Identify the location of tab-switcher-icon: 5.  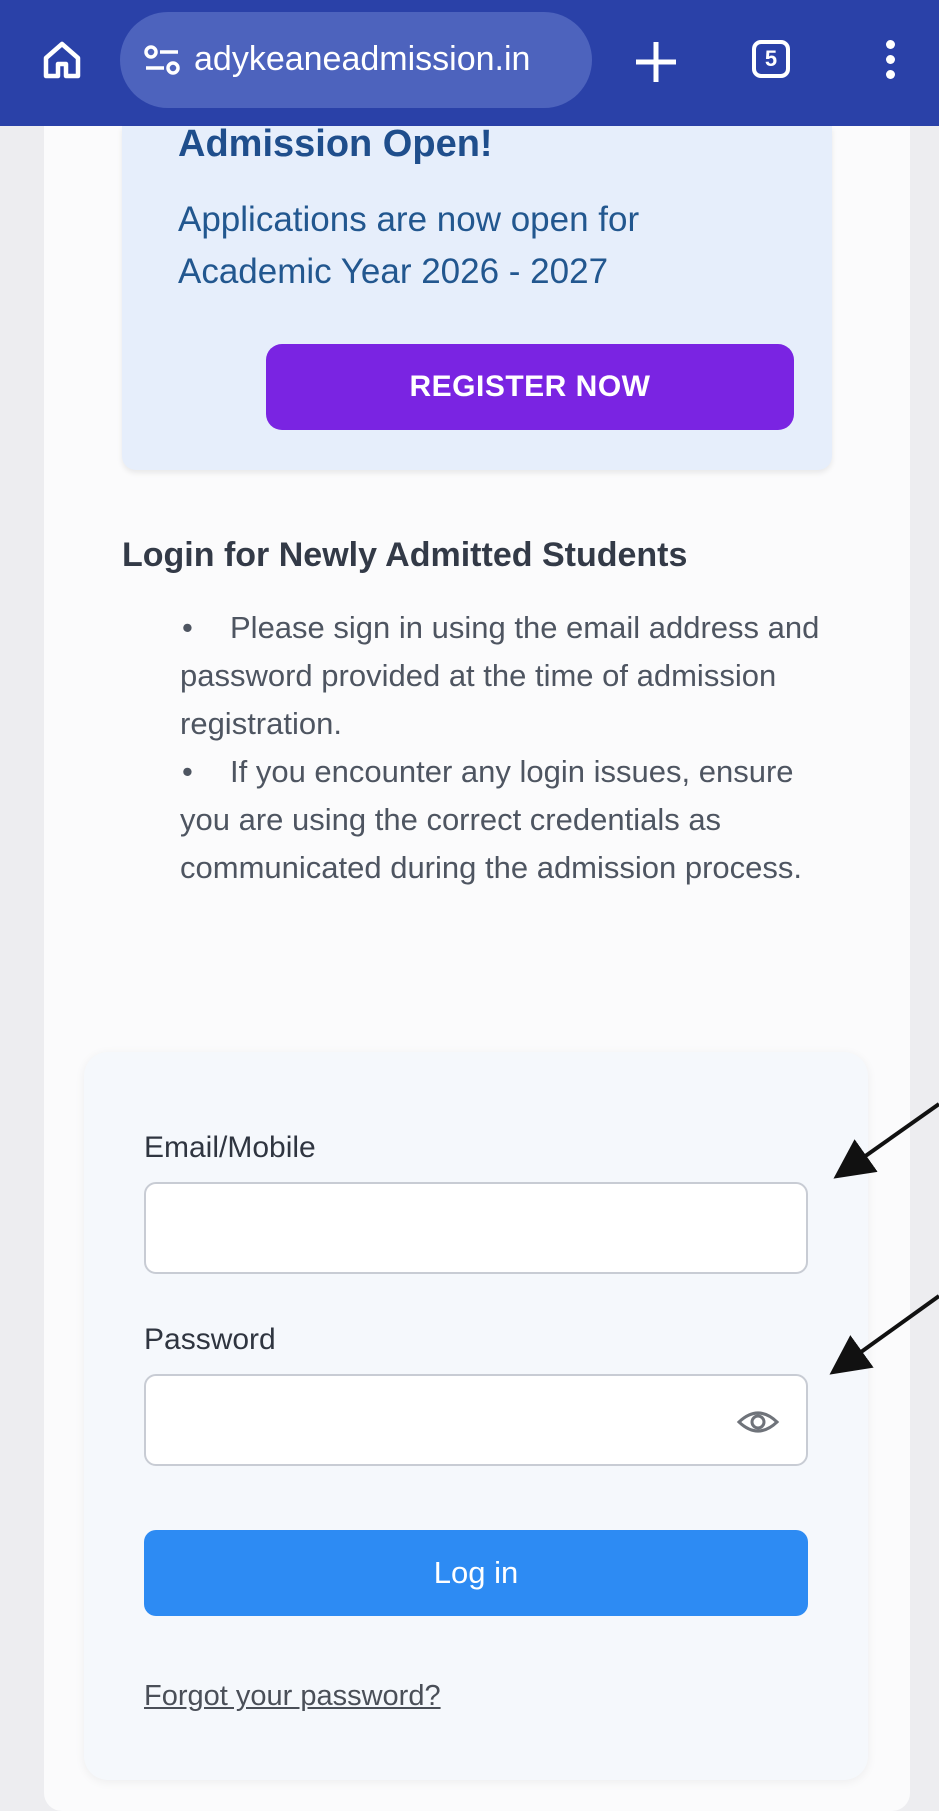
(771, 59).